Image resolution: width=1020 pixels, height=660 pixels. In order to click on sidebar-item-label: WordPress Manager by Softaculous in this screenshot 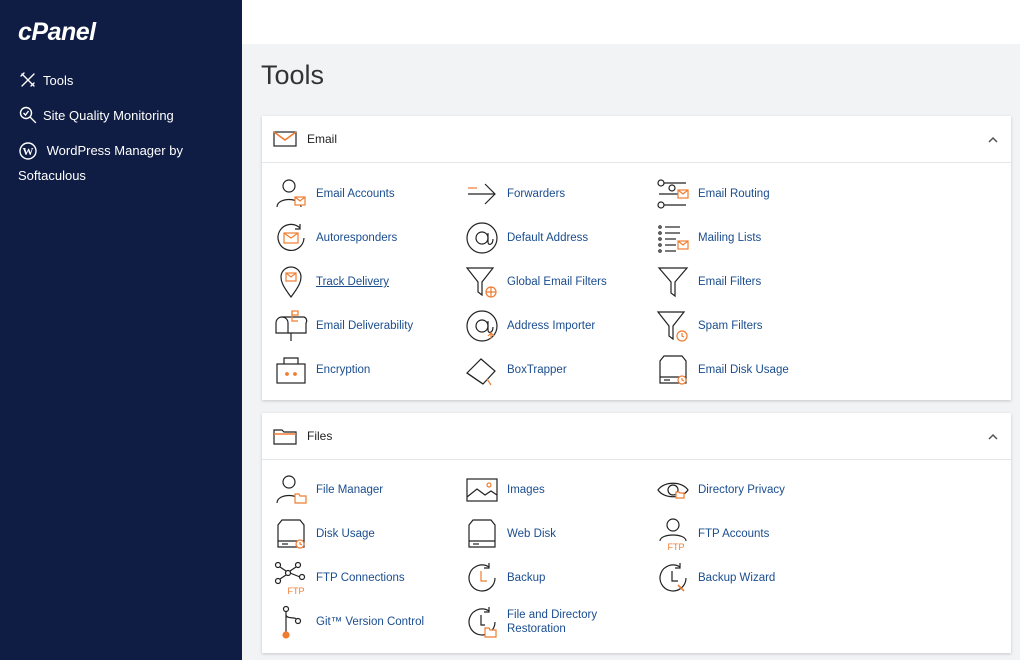, I will do `click(100, 163)`.